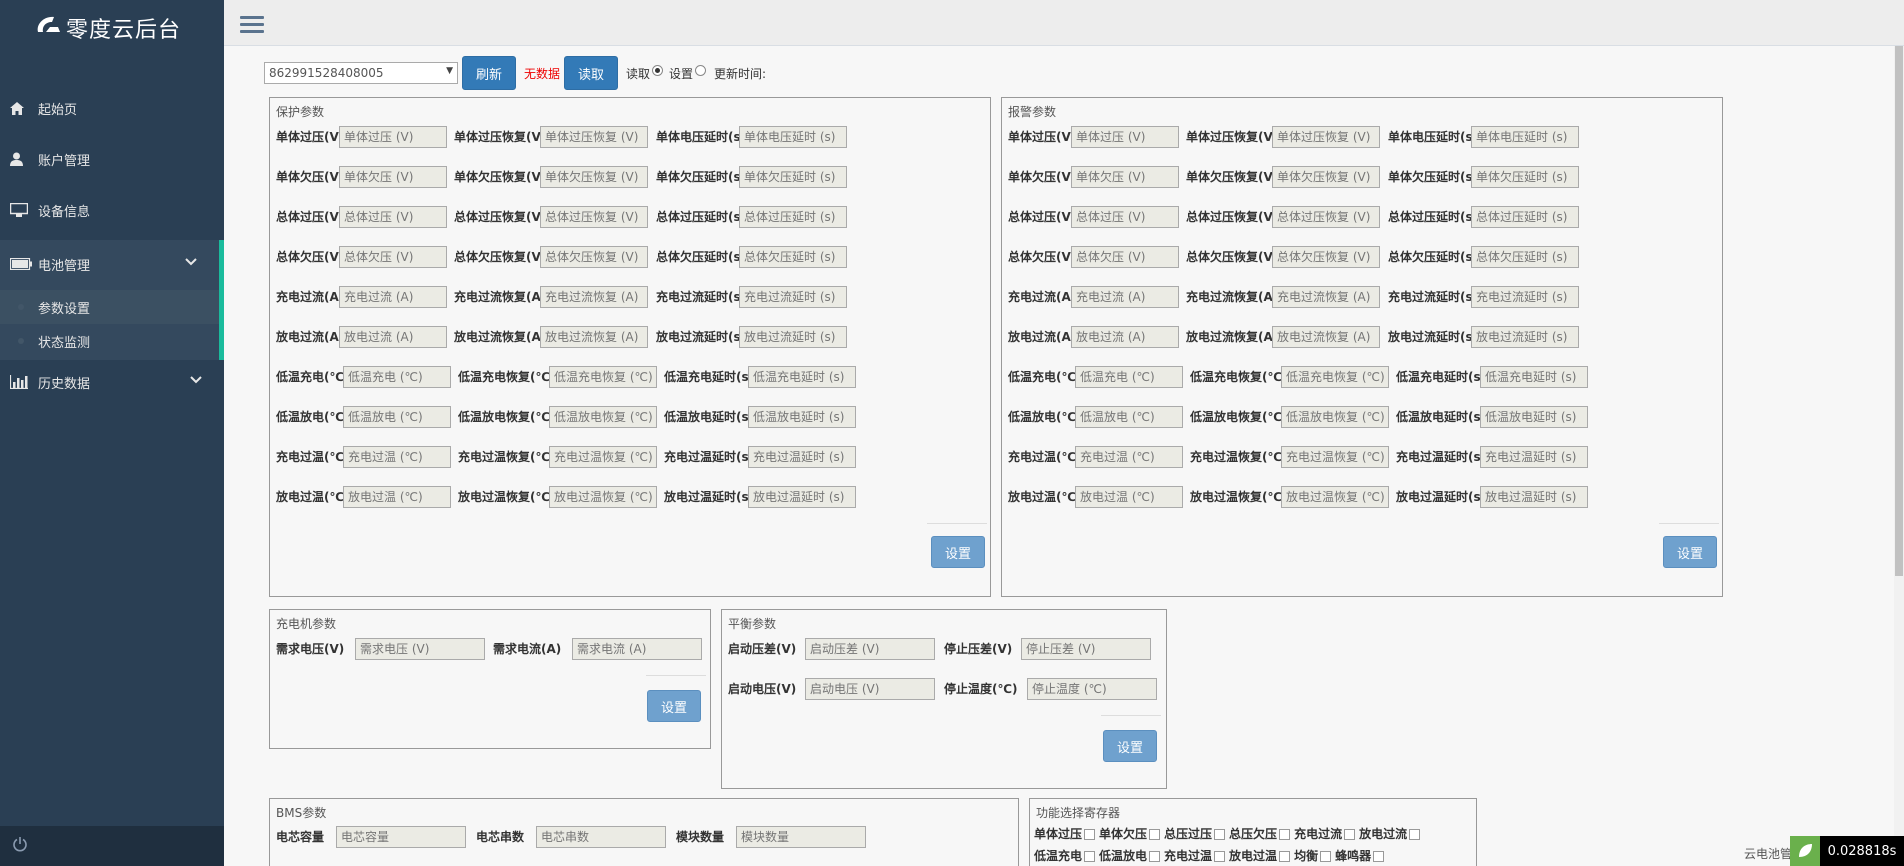 Image resolution: width=1904 pixels, height=866 pixels. I want to click on charger-current-input, so click(637, 649).